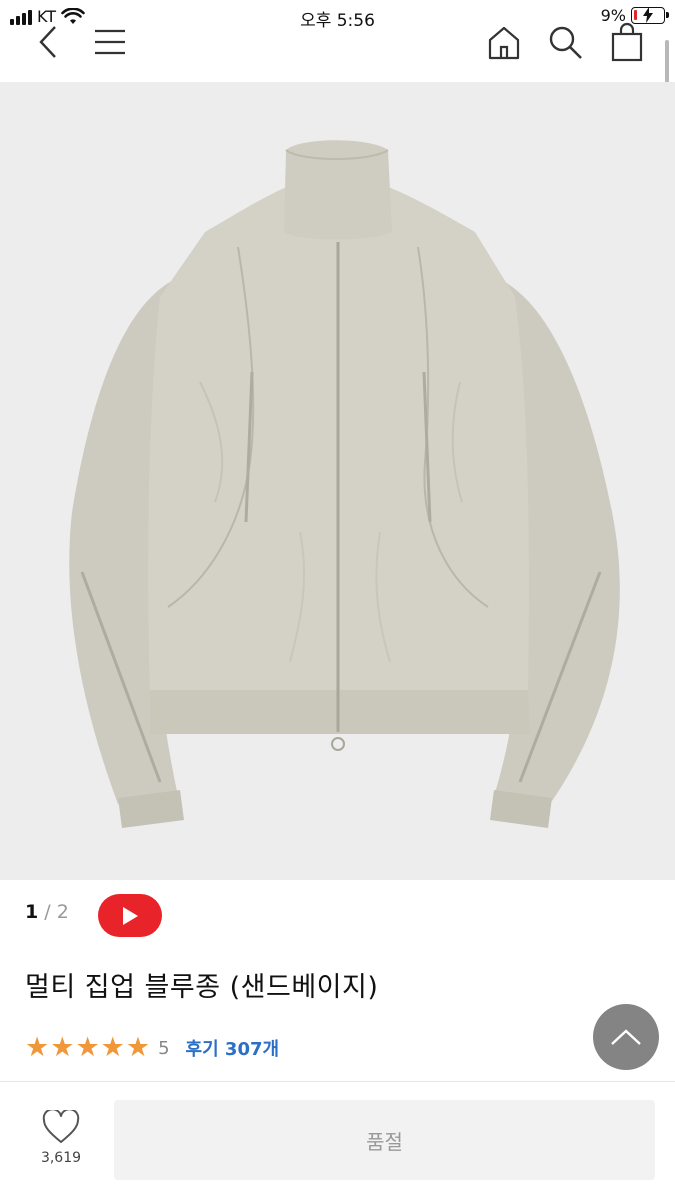  Describe the element at coordinates (152, 1048) in the screenshot. I see `rating-row: ★ ★ ★ ★ ★ 5 후기 307개` at that location.